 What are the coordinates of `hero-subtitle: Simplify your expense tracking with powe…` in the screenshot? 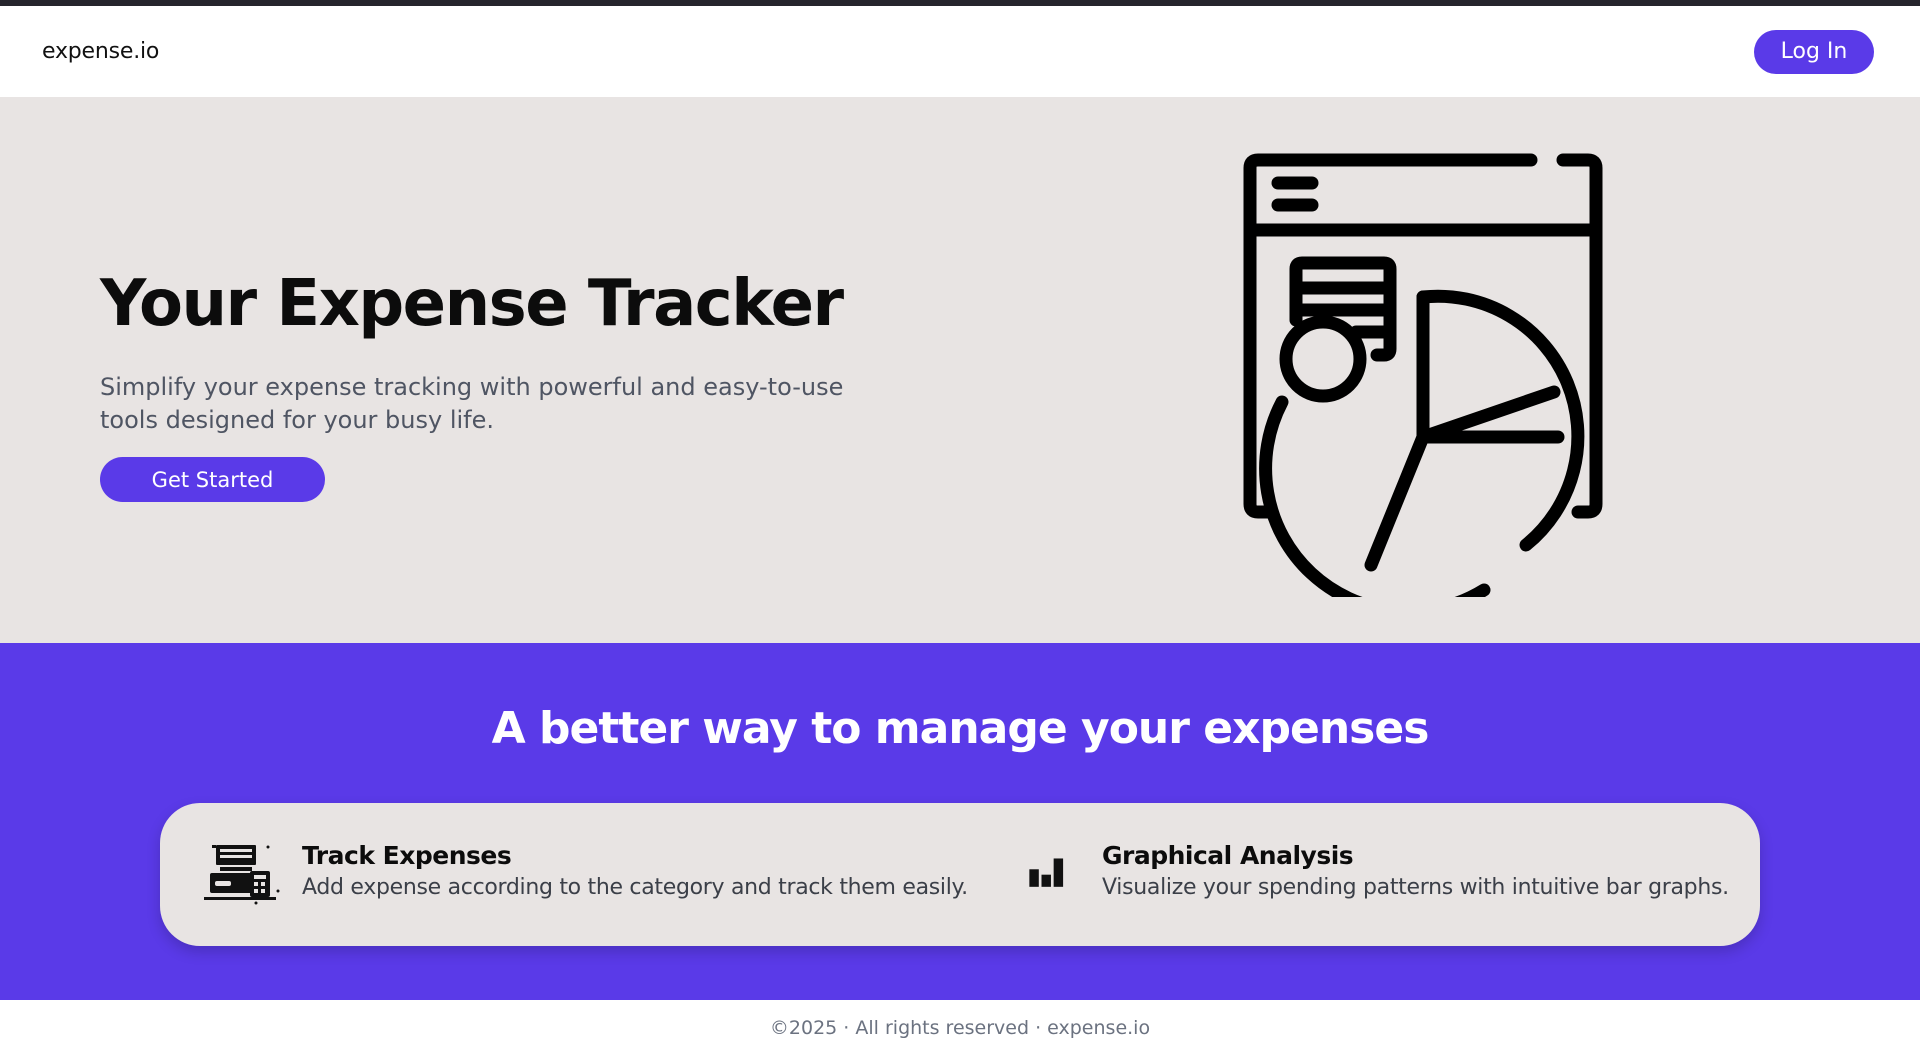 It's located at (472, 403).